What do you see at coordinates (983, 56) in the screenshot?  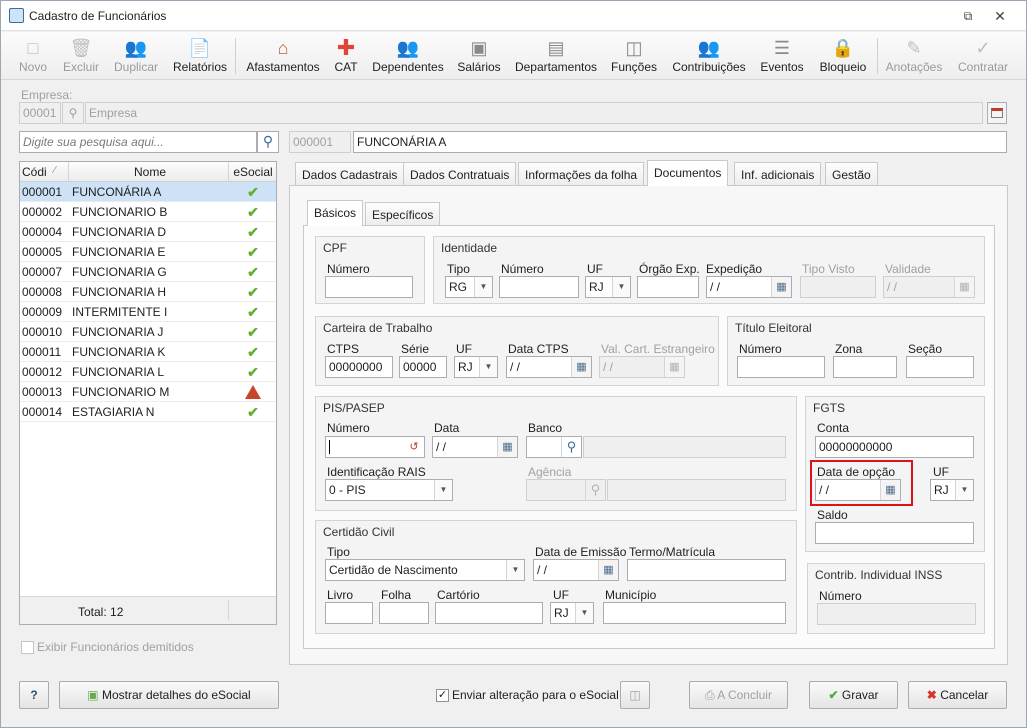 I see `hire-button: ✓ Contratar` at bounding box center [983, 56].